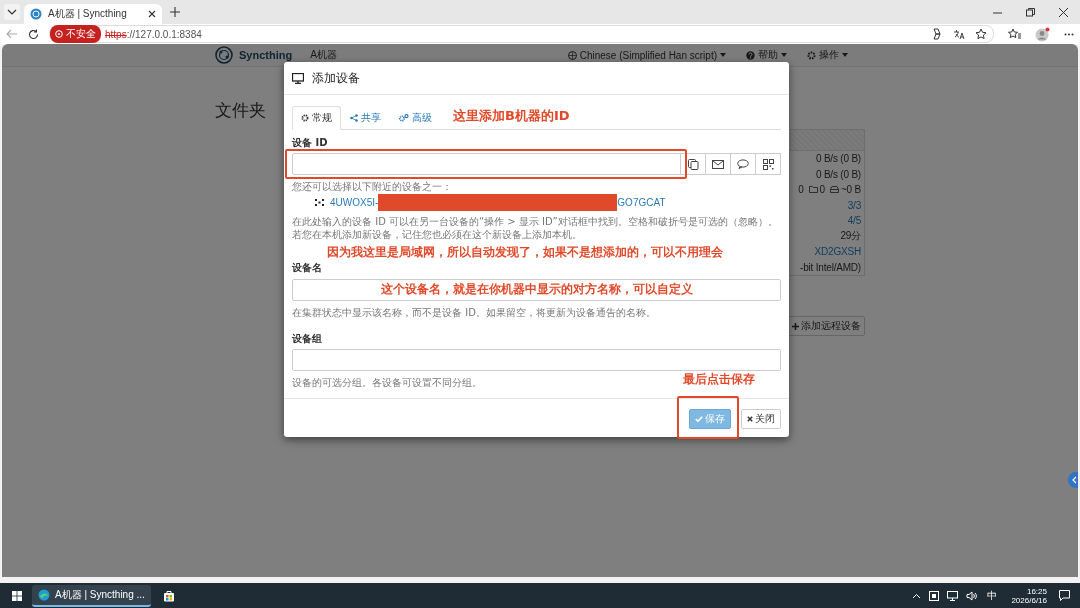 The height and width of the screenshot is (608, 1080). What do you see at coordinates (1030, 12) in the screenshot?
I see `restore-icon` at bounding box center [1030, 12].